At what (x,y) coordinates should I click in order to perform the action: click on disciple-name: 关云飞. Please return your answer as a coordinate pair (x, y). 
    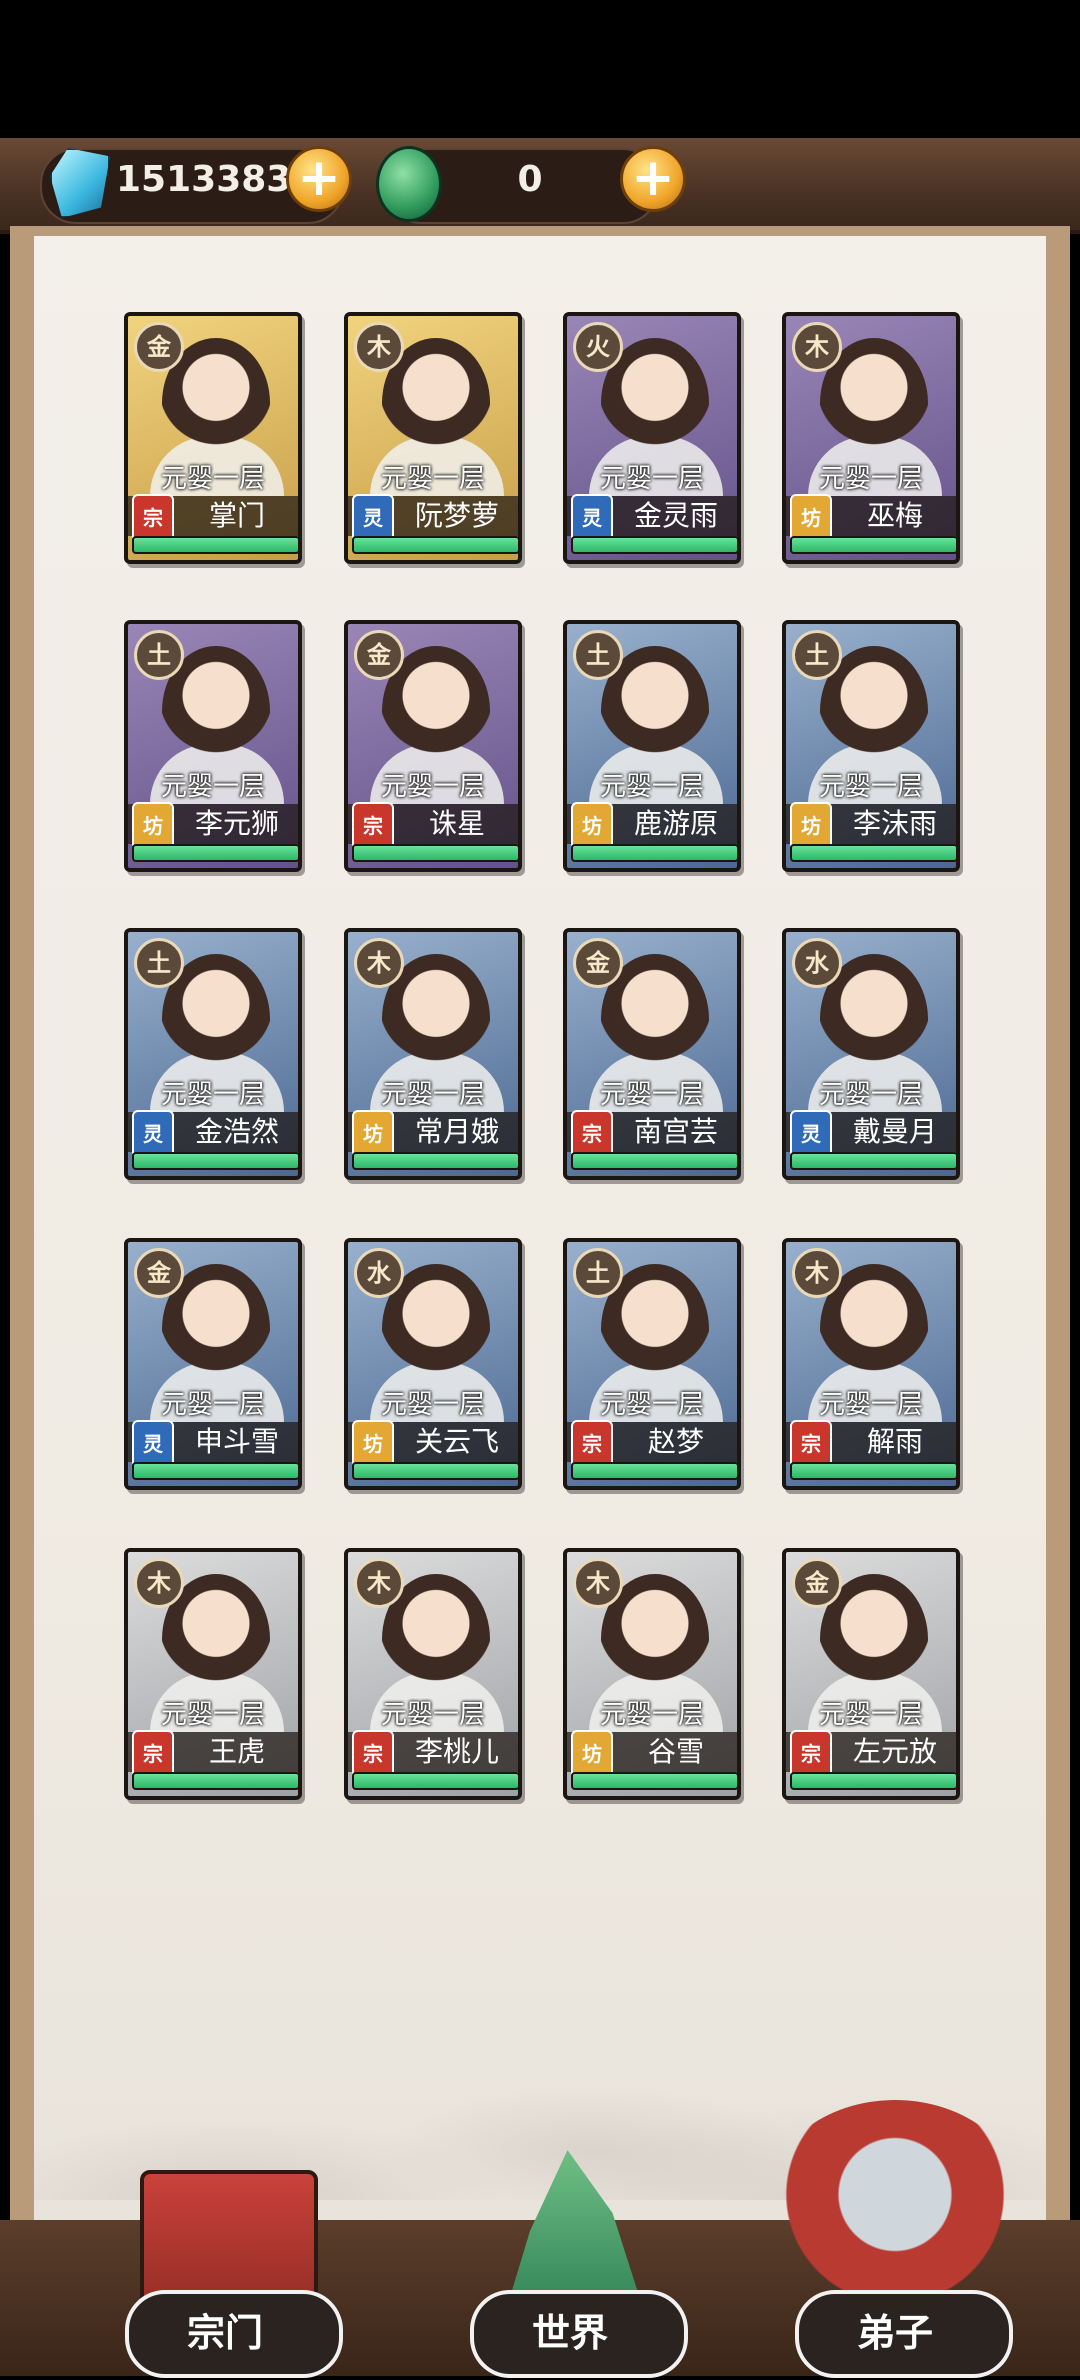
    Looking at the image, I should click on (456, 1441).